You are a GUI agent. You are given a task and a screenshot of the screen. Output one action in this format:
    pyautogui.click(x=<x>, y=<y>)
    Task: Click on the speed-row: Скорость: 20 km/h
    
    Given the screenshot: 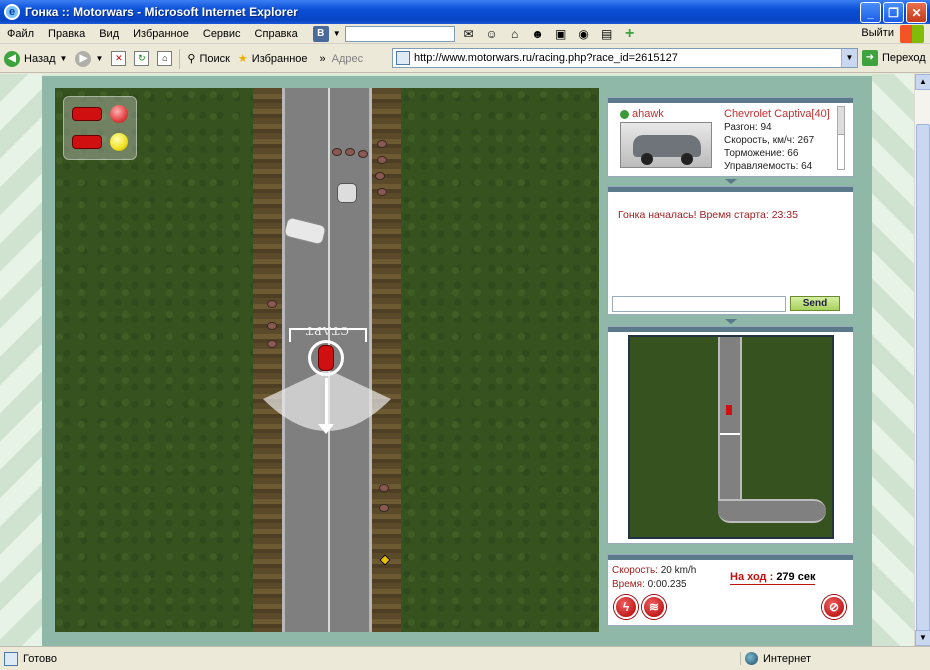 What is the action you would take?
    pyautogui.click(x=654, y=570)
    